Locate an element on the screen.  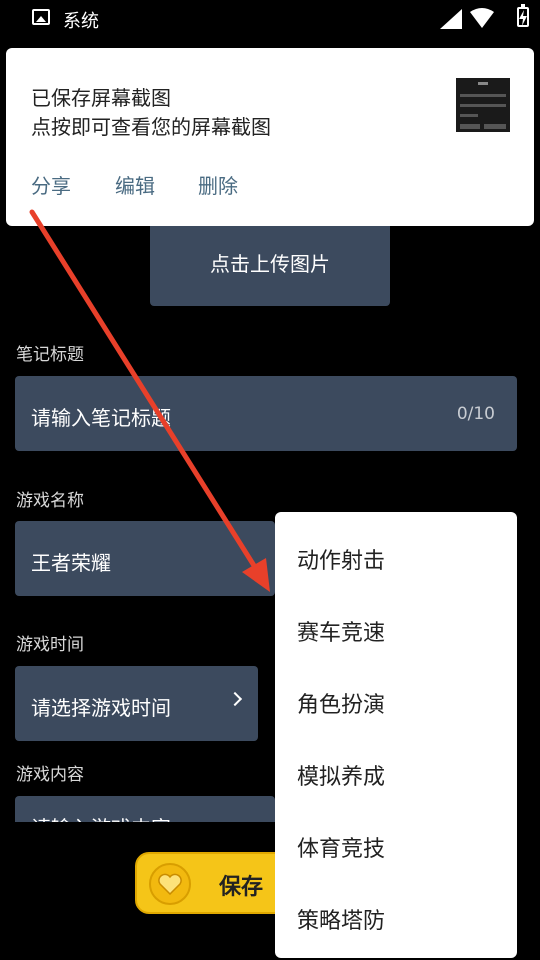
status-bar-title: 系统 is located at coordinates (81, 21).